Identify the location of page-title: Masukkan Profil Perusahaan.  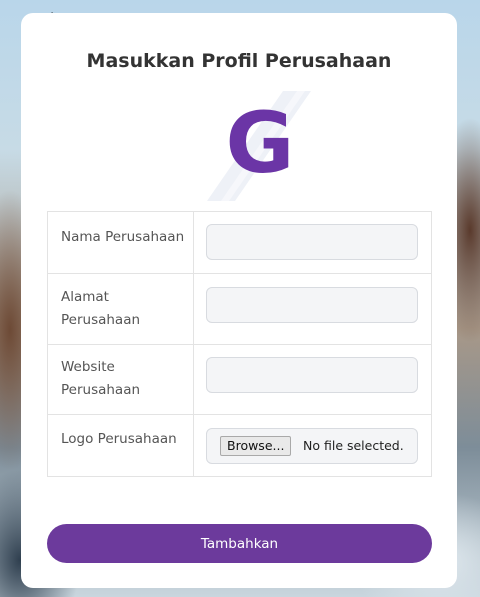
(239, 61).